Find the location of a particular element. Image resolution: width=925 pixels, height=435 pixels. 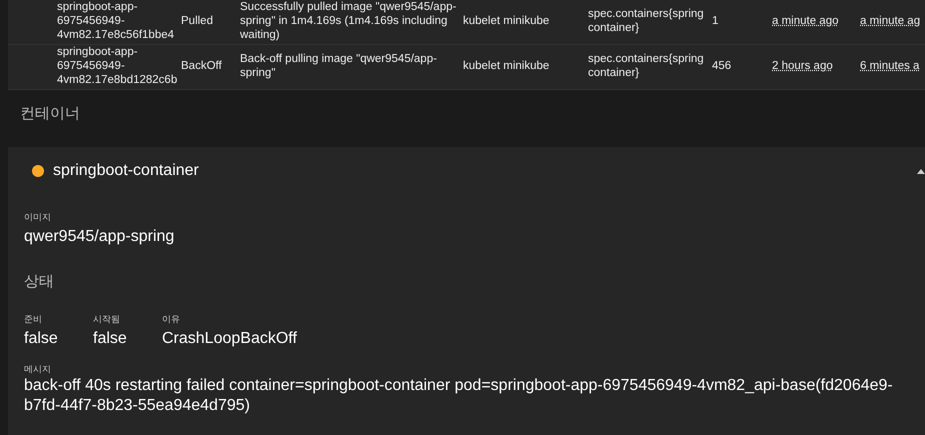

event-reason: Pulled is located at coordinates (197, 21).